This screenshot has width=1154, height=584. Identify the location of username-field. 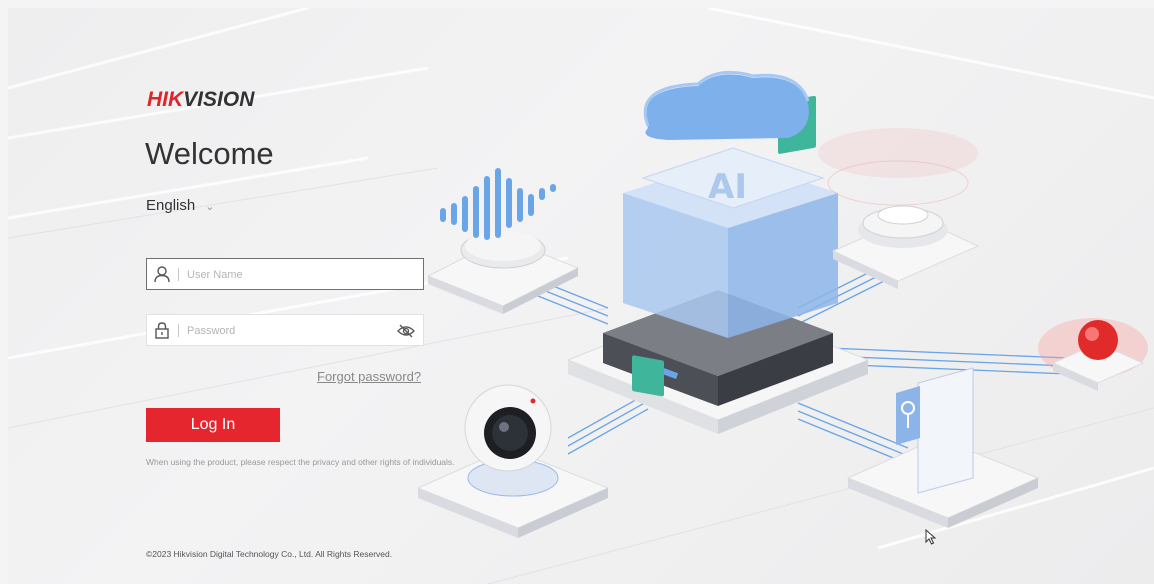
(285, 274).